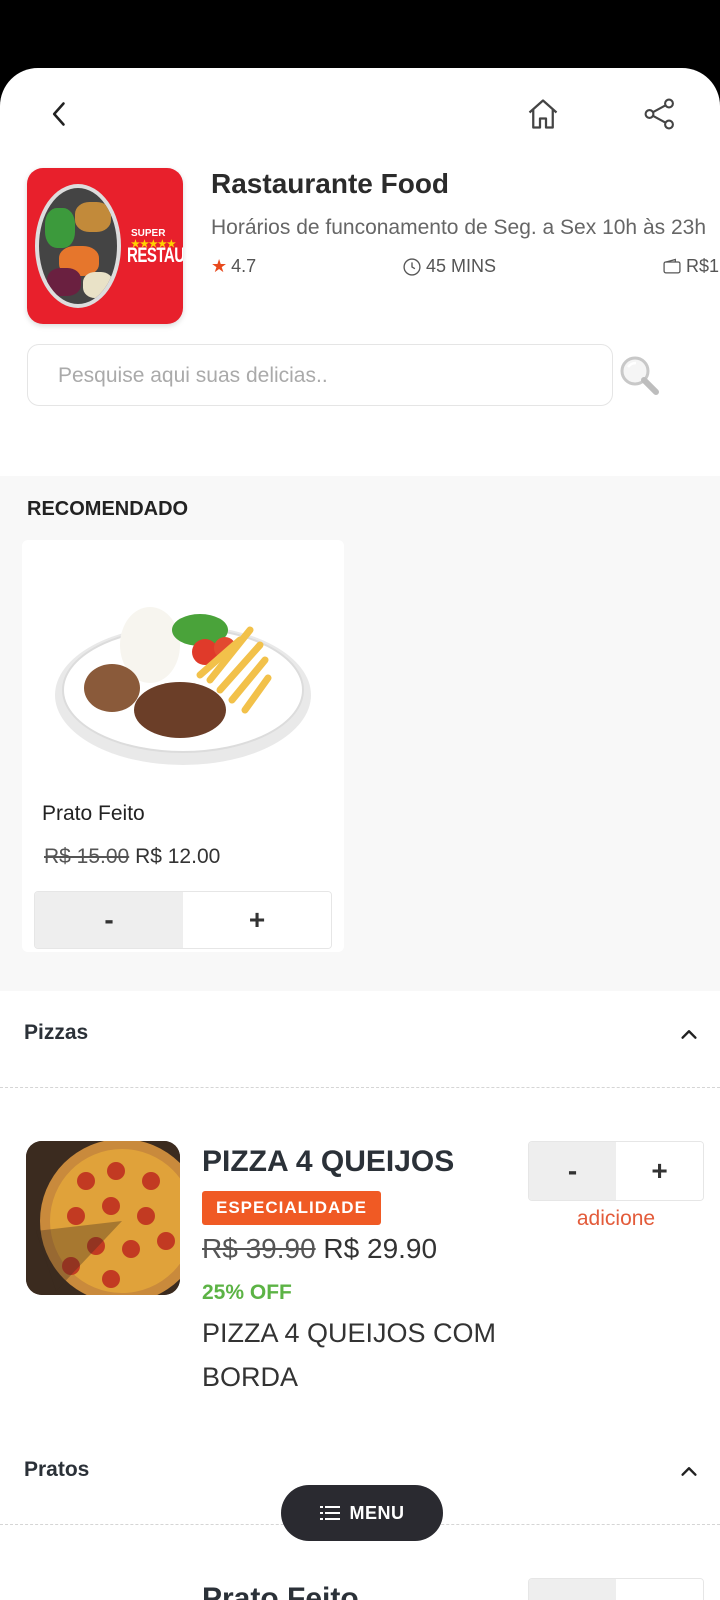 This screenshot has height=1600, width=720. Describe the element at coordinates (244, 266) in the screenshot. I see `rating-value: 4.7` at that location.